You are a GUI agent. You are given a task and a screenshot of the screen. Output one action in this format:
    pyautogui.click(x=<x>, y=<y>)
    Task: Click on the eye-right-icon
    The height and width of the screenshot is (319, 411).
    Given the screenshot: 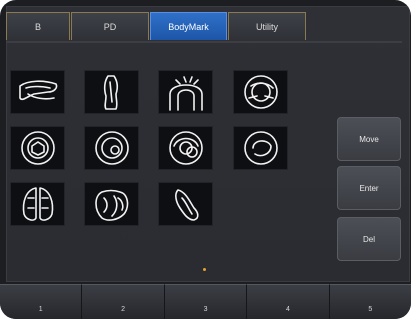 What is the action you would take?
    pyautogui.click(x=260, y=148)
    